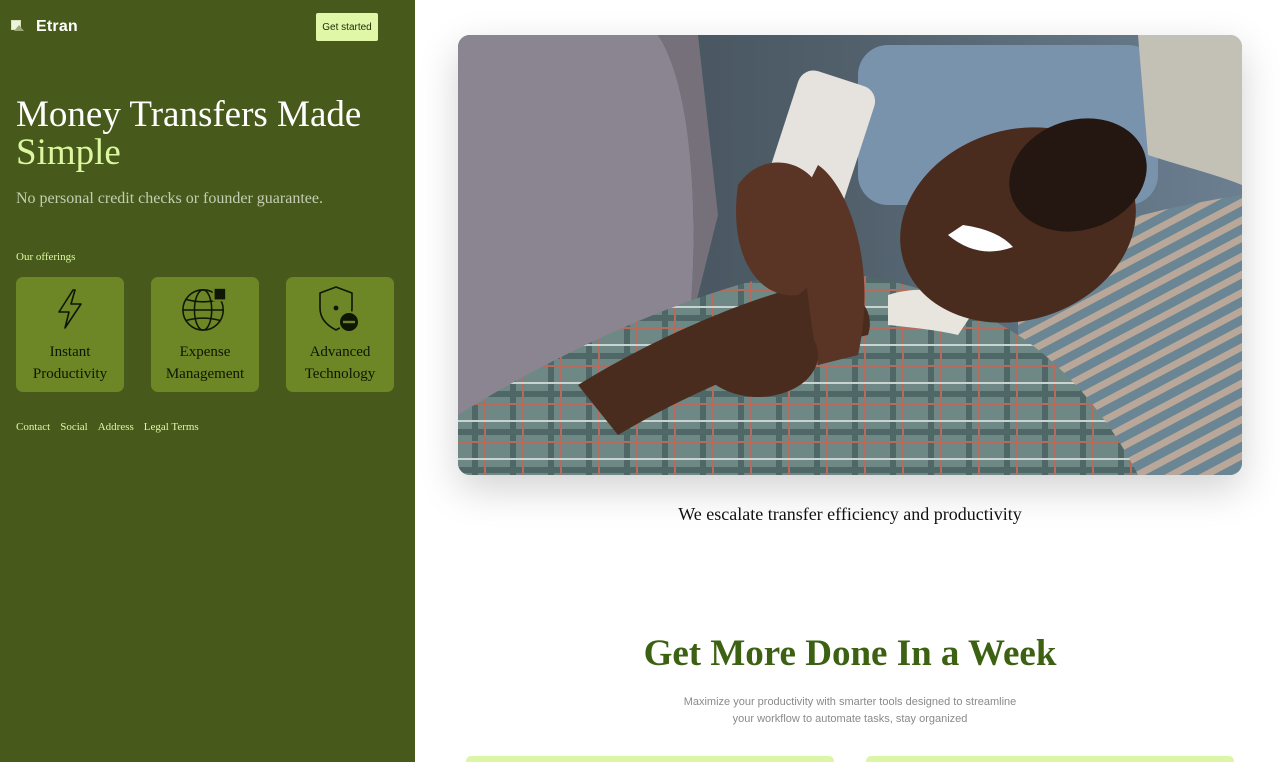  What do you see at coordinates (189, 114) in the screenshot?
I see `hero-title-line1: Money Transfers Made` at bounding box center [189, 114].